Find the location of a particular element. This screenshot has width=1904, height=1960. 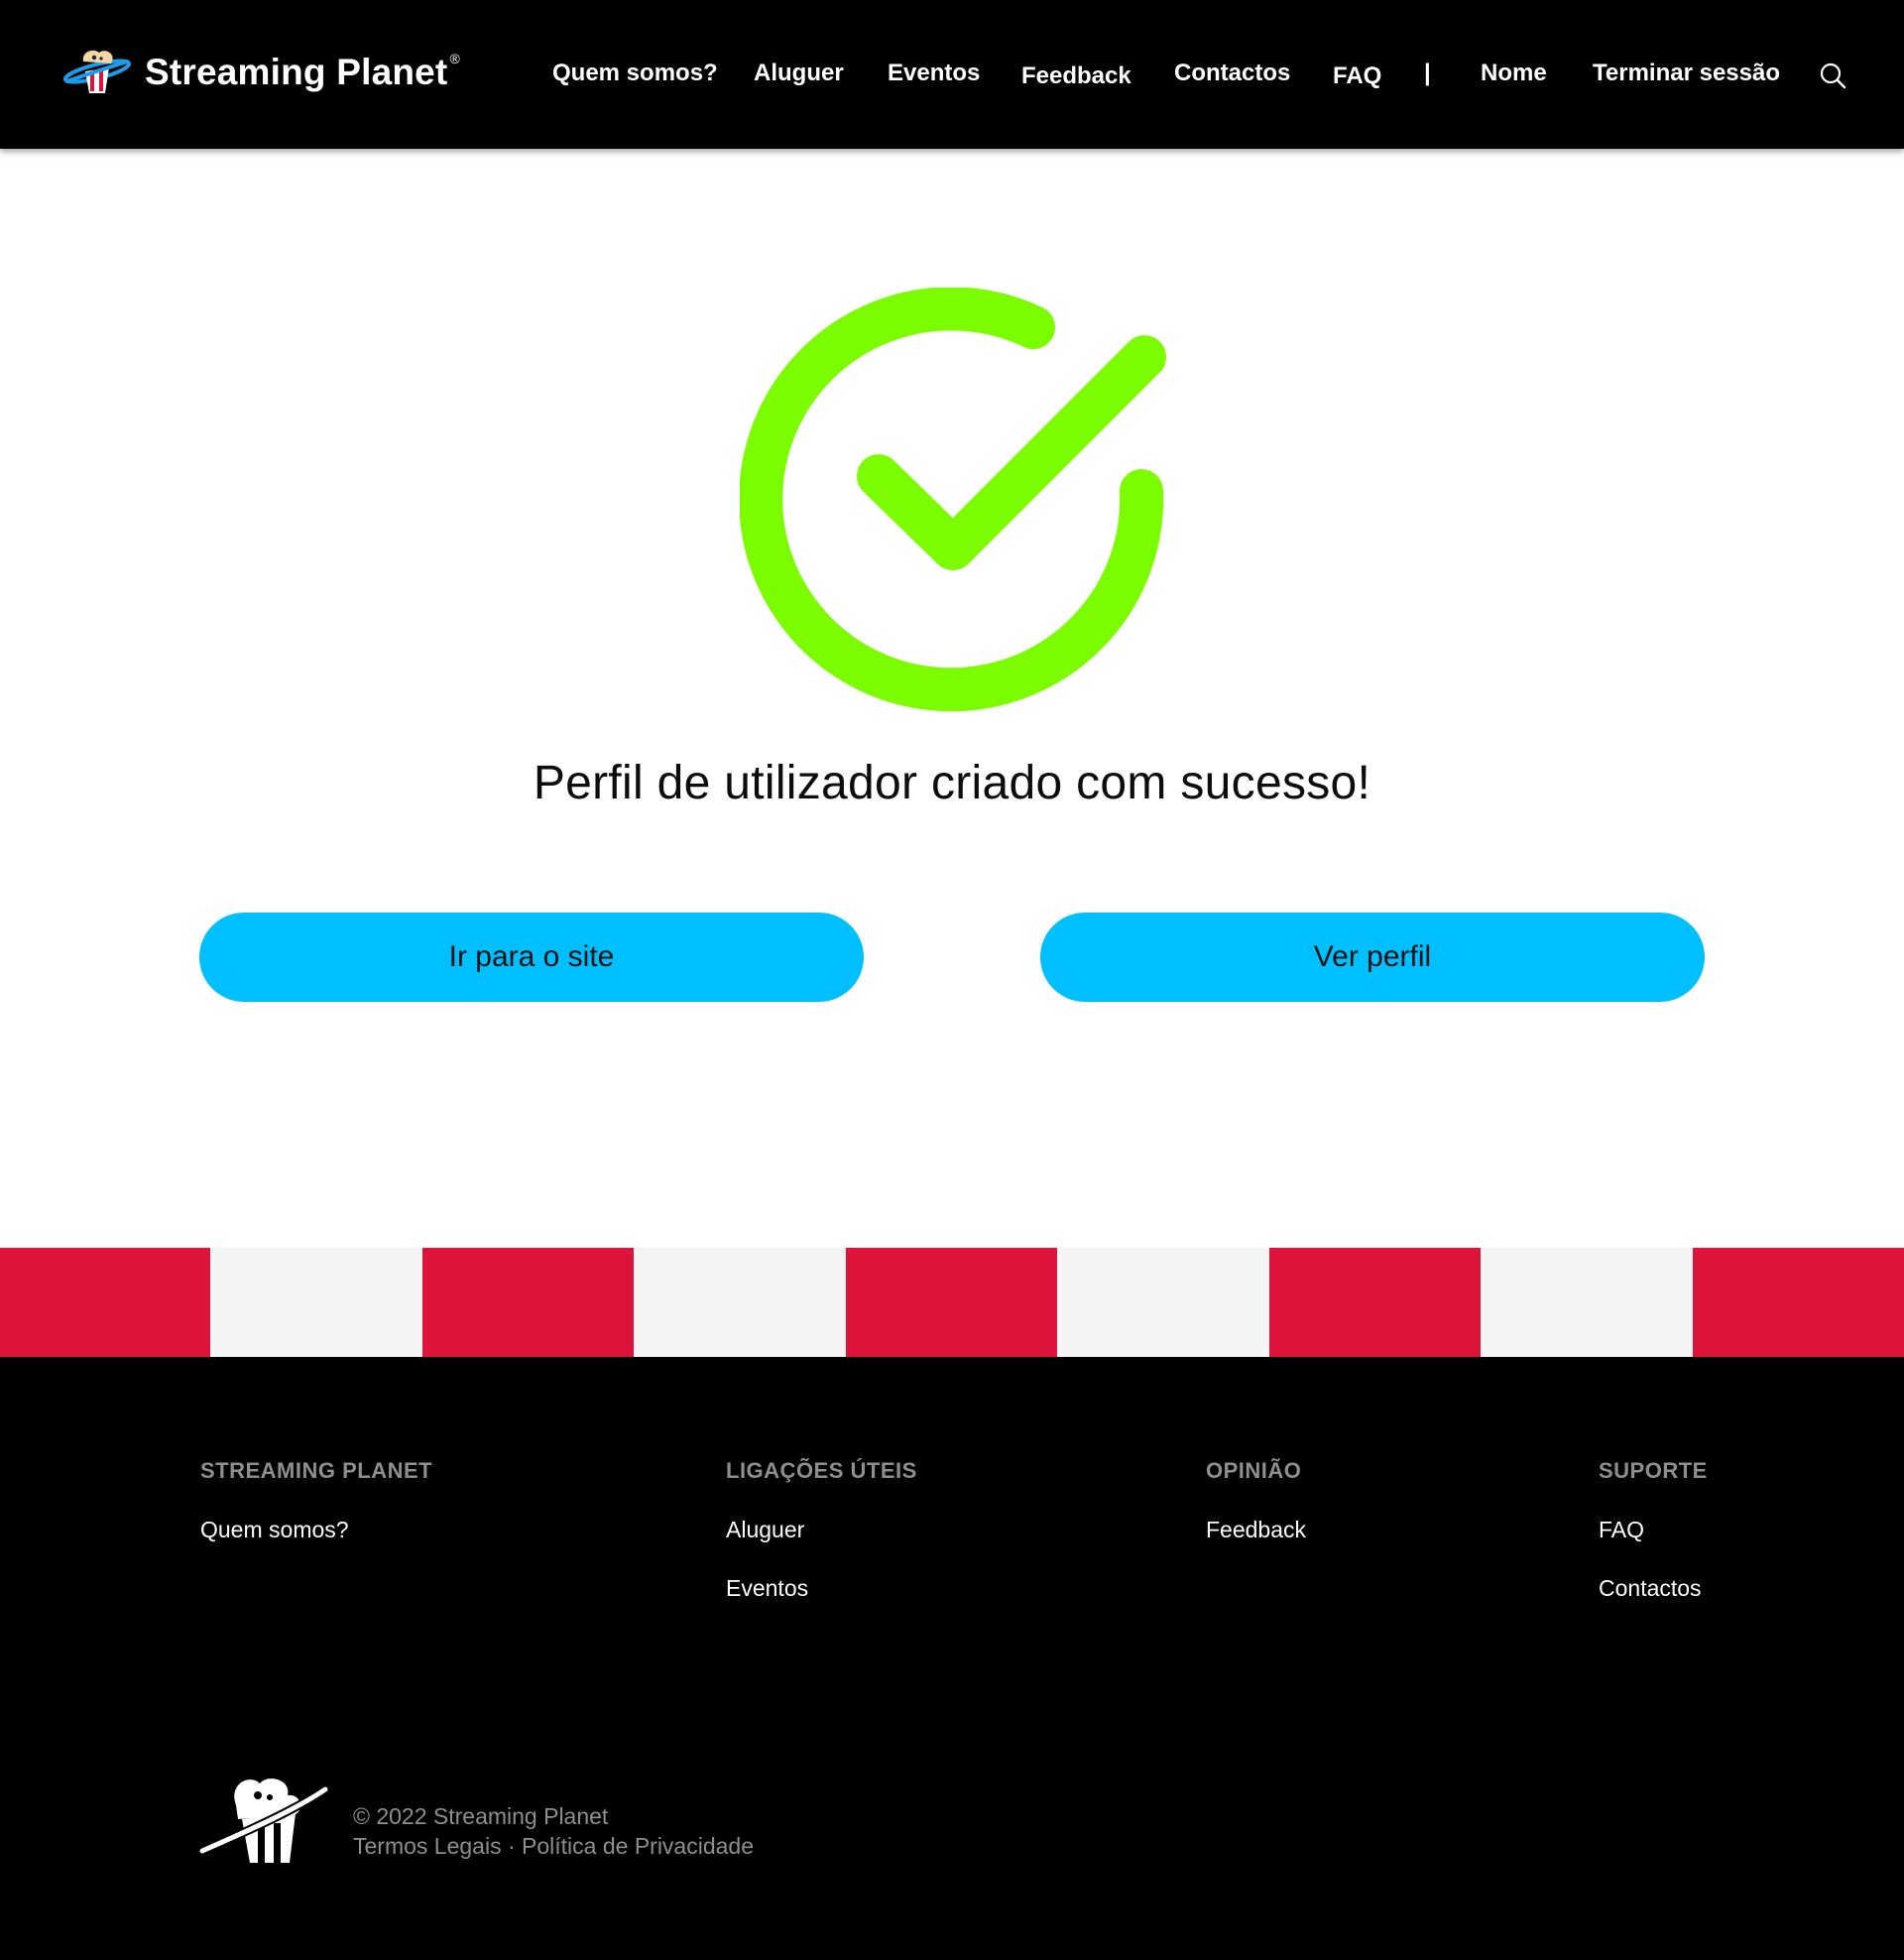

nav-rental: Aluguer is located at coordinates (799, 74).